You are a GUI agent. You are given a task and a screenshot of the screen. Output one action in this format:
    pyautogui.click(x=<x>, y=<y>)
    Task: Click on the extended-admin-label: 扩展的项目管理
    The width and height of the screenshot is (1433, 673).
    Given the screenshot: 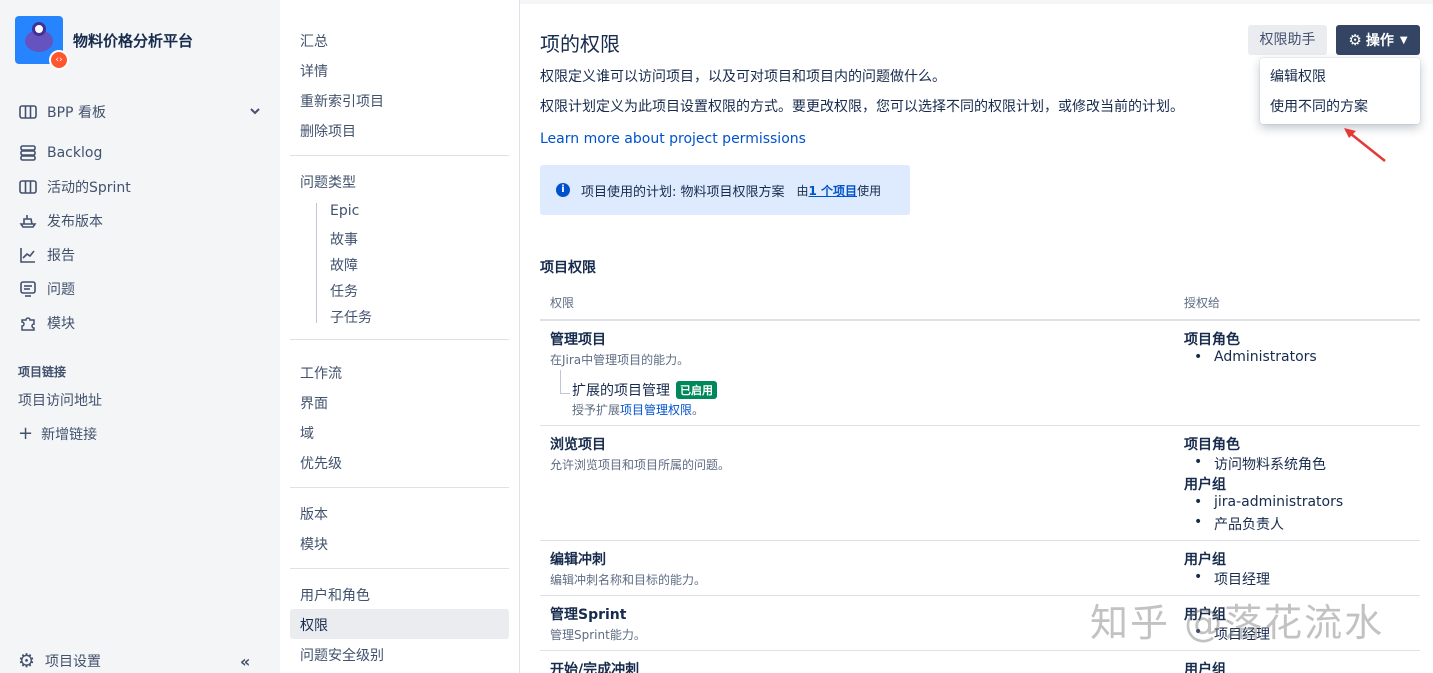 What is the action you would take?
    pyautogui.click(x=621, y=391)
    